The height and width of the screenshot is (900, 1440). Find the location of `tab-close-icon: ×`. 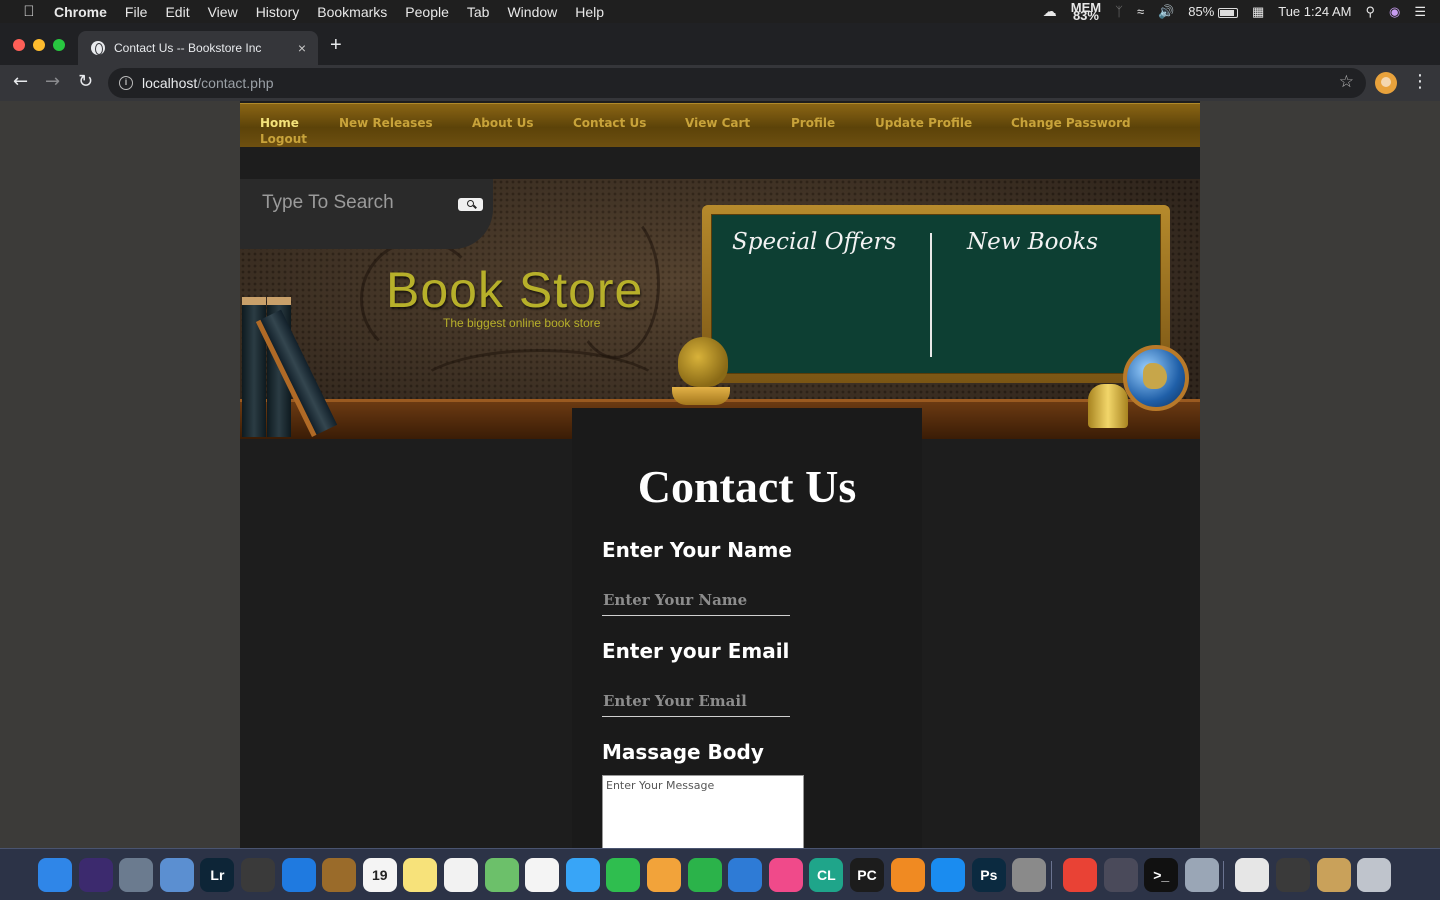

tab-close-icon: × is located at coordinates (302, 48).